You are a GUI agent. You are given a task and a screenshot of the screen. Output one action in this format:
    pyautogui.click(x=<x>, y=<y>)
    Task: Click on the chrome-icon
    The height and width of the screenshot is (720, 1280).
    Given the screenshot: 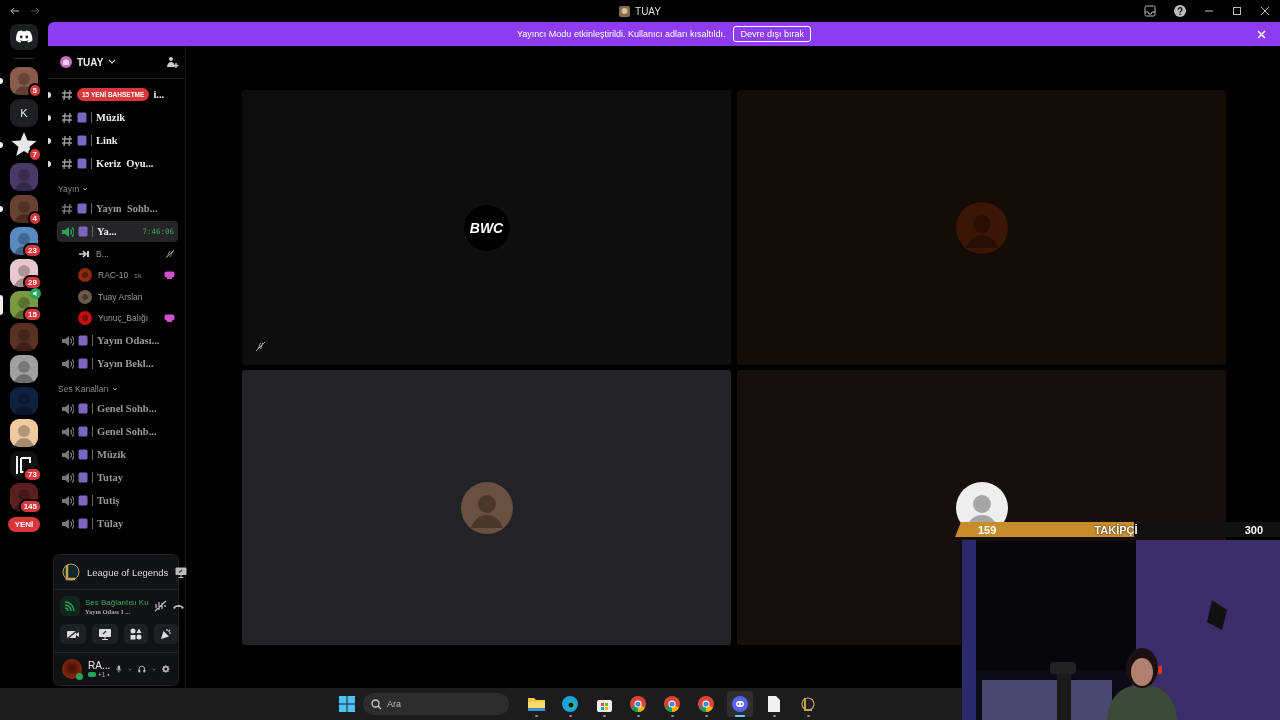 What is the action you would take?
    pyautogui.click(x=672, y=704)
    